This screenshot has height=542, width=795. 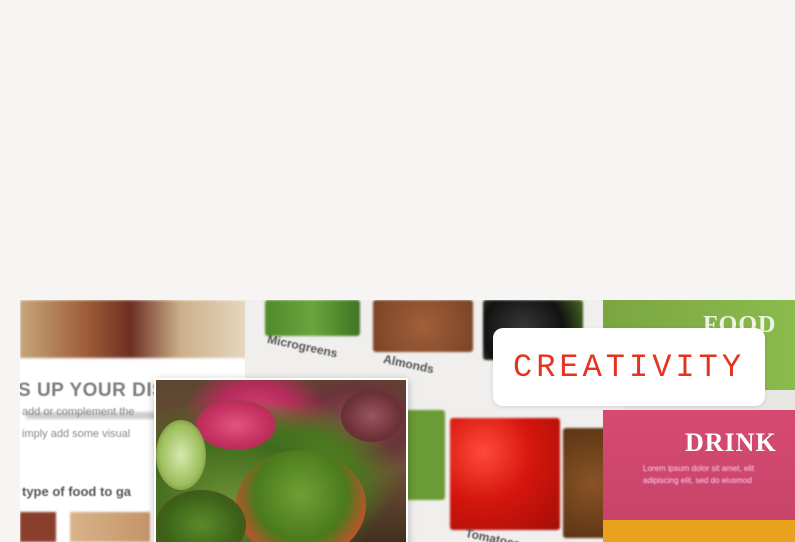 I want to click on radish-bowl, so click(x=236, y=425).